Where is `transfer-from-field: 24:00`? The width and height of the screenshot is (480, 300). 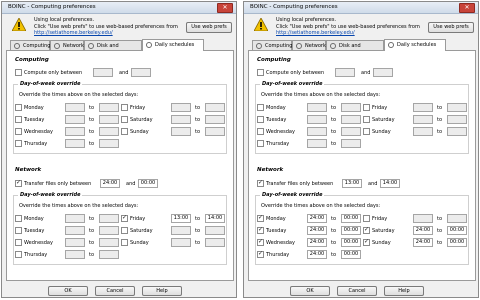
transfer-from-field: 24:00 is located at coordinates (110, 183).